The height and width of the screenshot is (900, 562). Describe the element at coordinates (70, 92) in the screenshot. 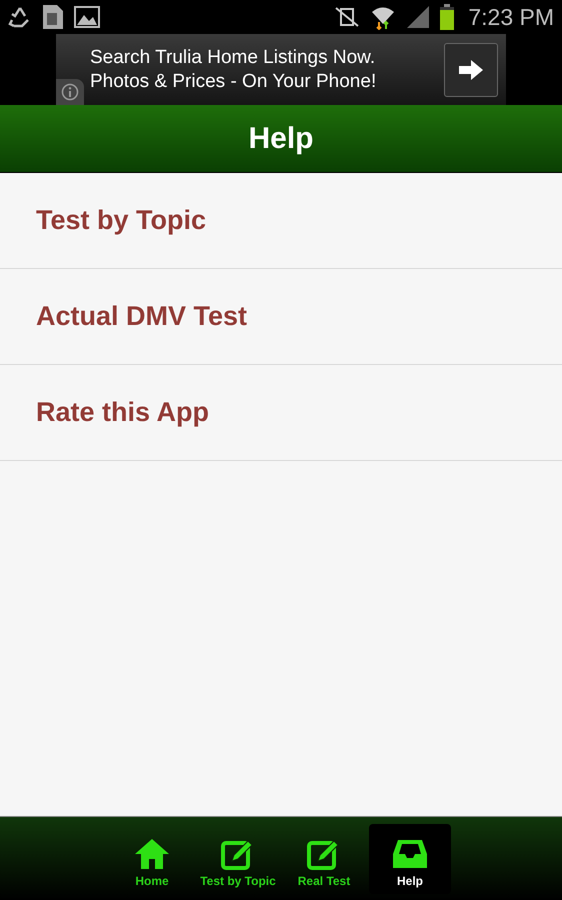

I see `info-icon` at that location.